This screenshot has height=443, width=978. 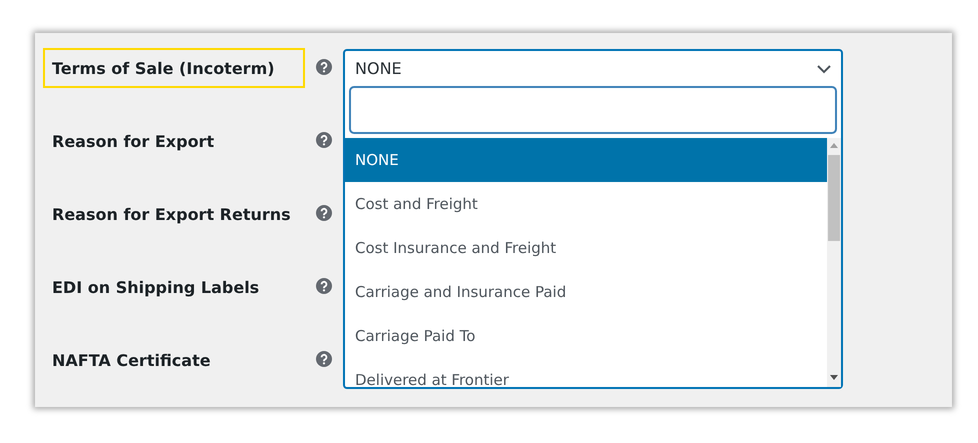 I want to click on field-label: Reason for Export Returns, so click(x=171, y=215).